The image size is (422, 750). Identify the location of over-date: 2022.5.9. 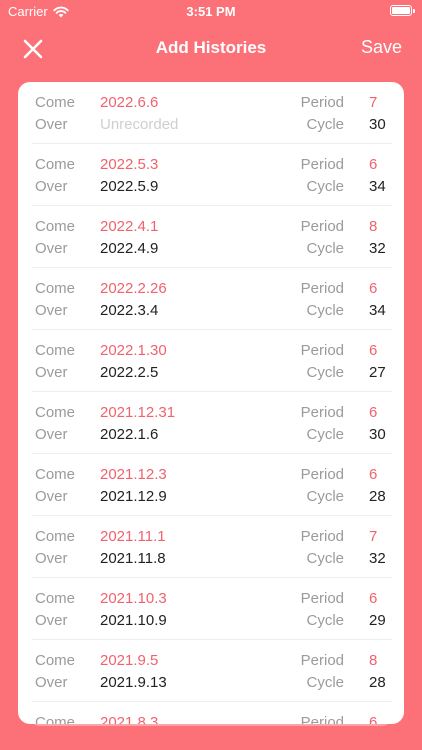
(129, 186).